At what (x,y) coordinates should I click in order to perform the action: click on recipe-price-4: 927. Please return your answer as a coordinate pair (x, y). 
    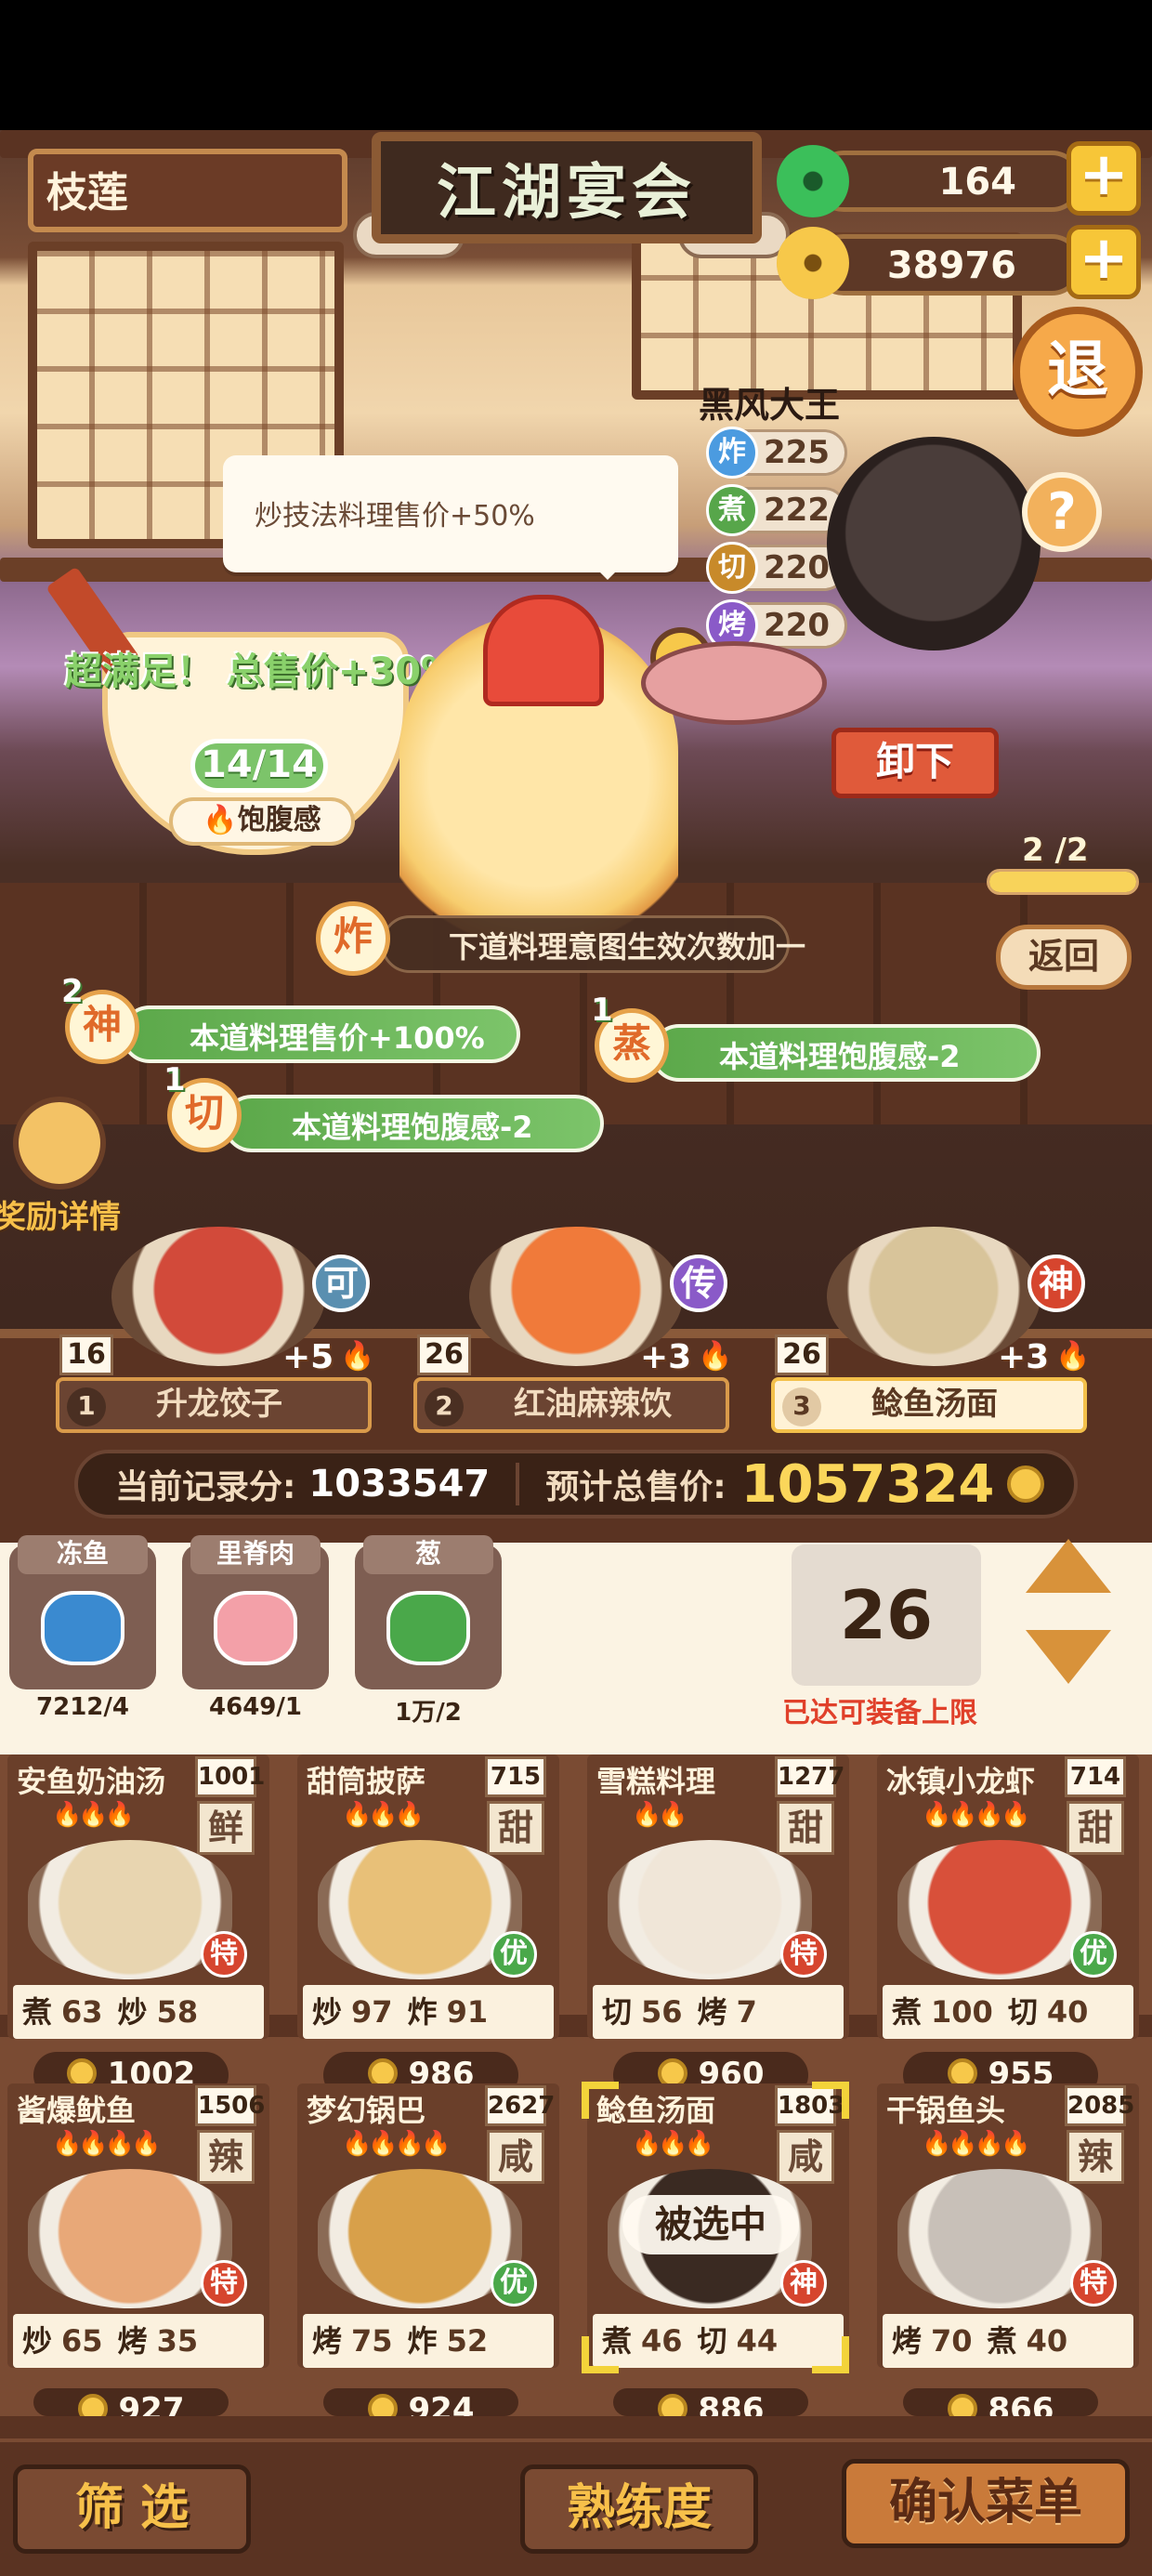
    Looking at the image, I should click on (131, 2402).